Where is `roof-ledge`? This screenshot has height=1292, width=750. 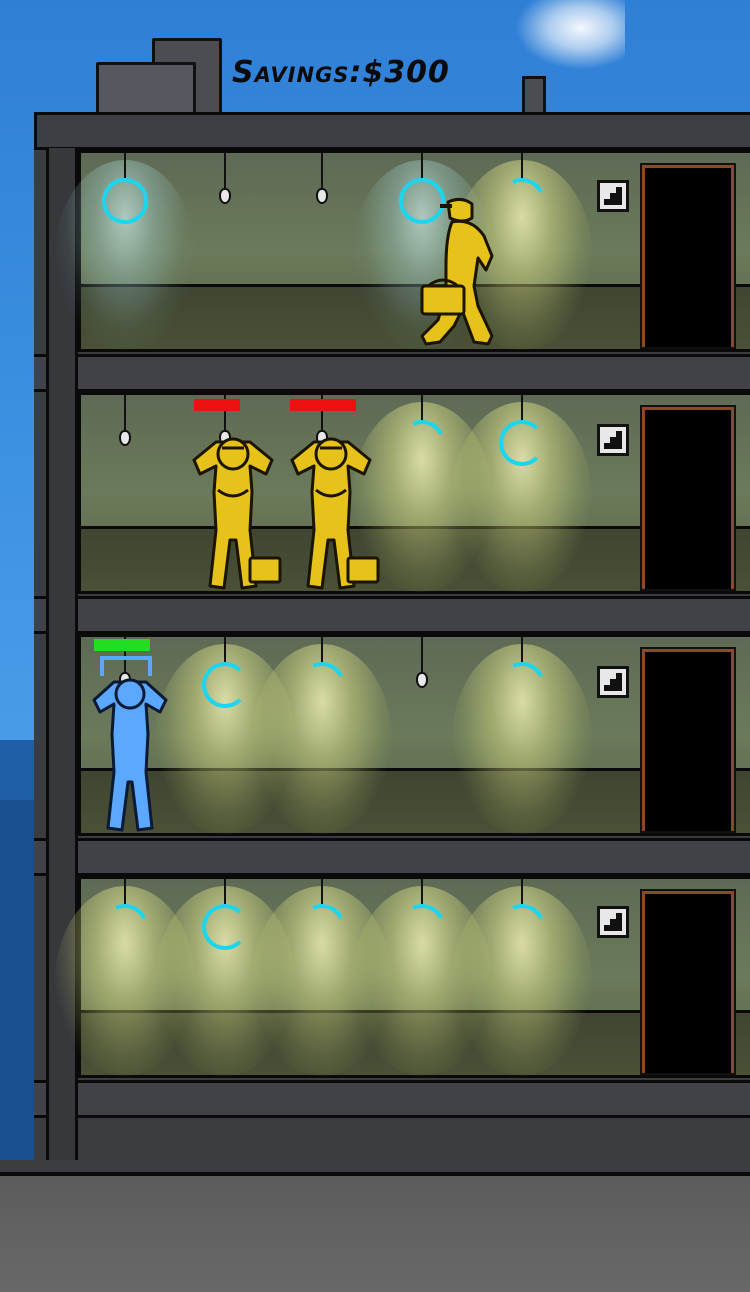 roof-ledge is located at coordinates (392, 131).